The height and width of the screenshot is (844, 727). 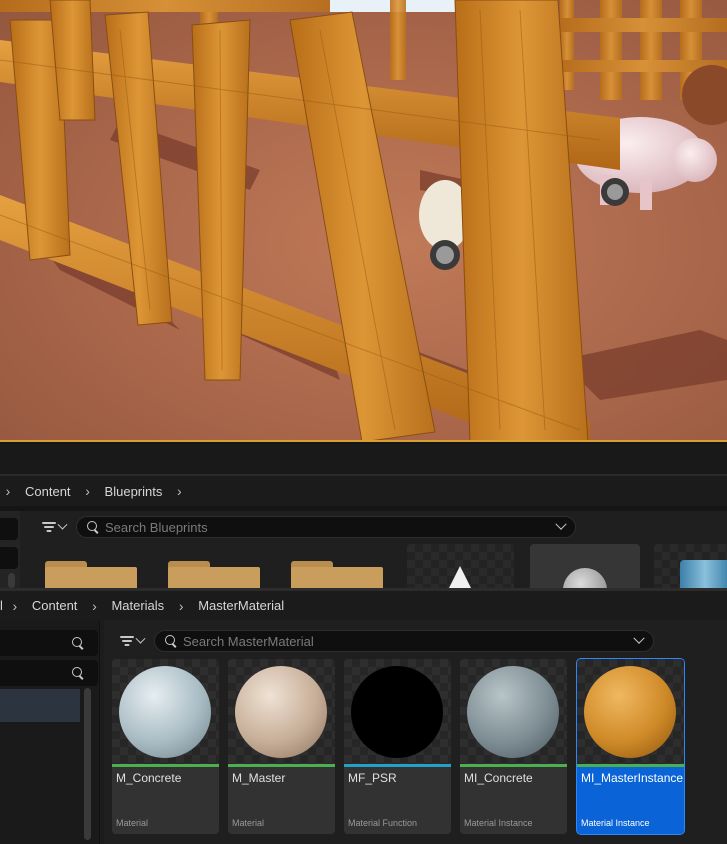 I want to click on breadcrumb-item: Blueprints, so click(x=134, y=491).